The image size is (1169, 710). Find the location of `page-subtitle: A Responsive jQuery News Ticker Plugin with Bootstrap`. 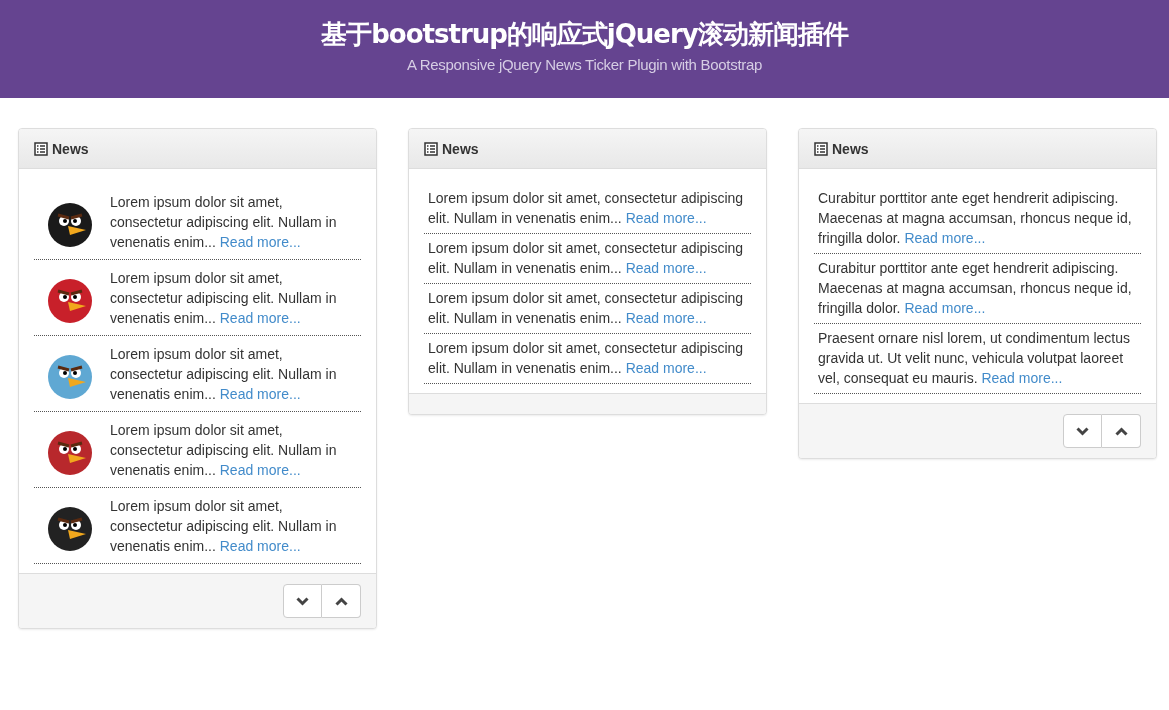

page-subtitle: A Responsive jQuery News Ticker Plugin with Bootstrap is located at coordinates (584, 64).